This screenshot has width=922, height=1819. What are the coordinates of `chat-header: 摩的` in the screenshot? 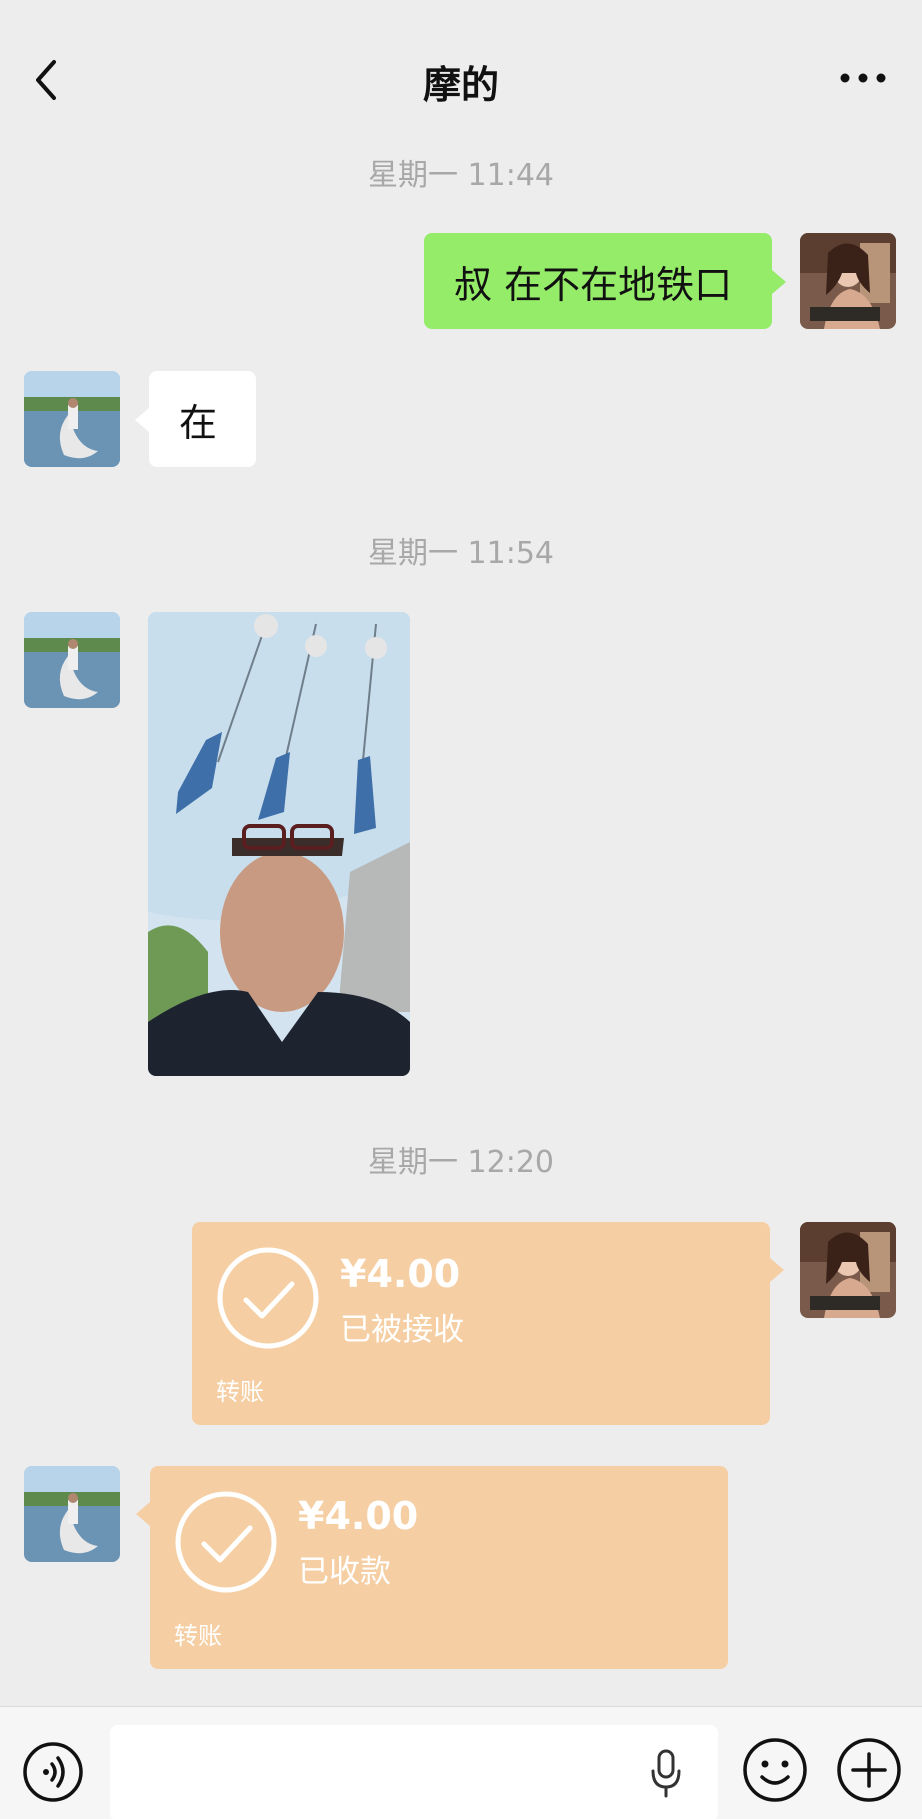 It's located at (461, 66).